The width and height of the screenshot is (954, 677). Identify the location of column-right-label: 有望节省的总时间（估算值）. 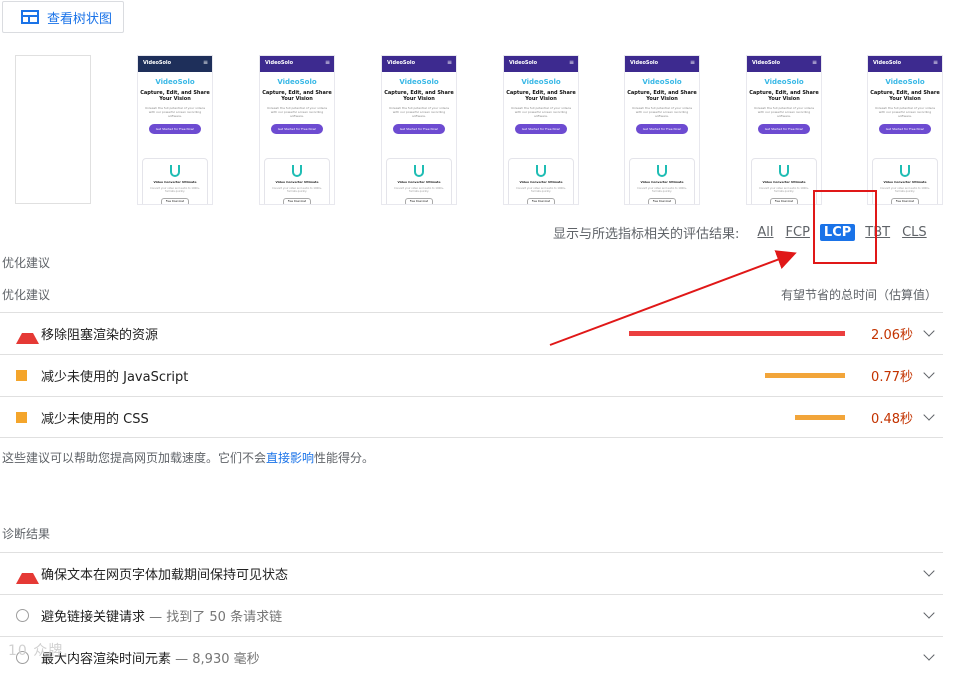
(858, 295).